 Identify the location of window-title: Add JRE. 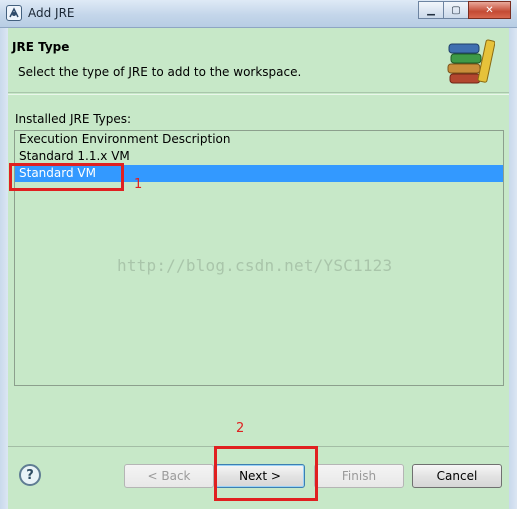
(51, 13).